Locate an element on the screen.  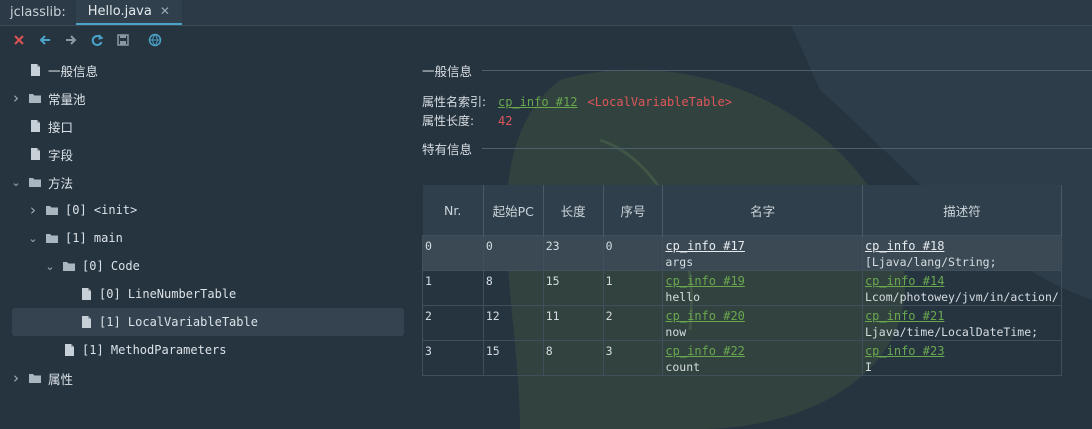
tree-item: 字段 is located at coordinates (206, 154).